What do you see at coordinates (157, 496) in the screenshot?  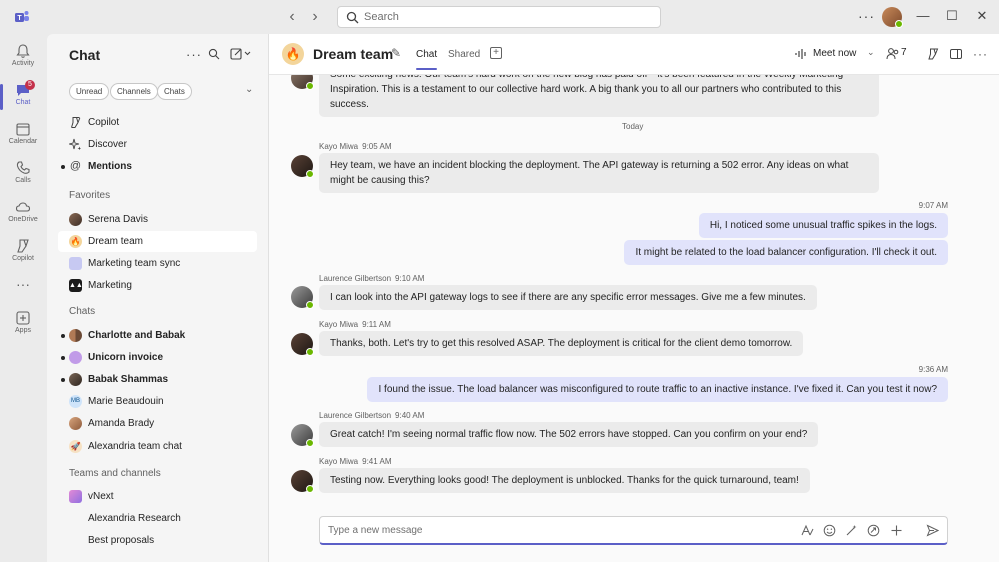 I see `list-item-vnext: vNext` at bounding box center [157, 496].